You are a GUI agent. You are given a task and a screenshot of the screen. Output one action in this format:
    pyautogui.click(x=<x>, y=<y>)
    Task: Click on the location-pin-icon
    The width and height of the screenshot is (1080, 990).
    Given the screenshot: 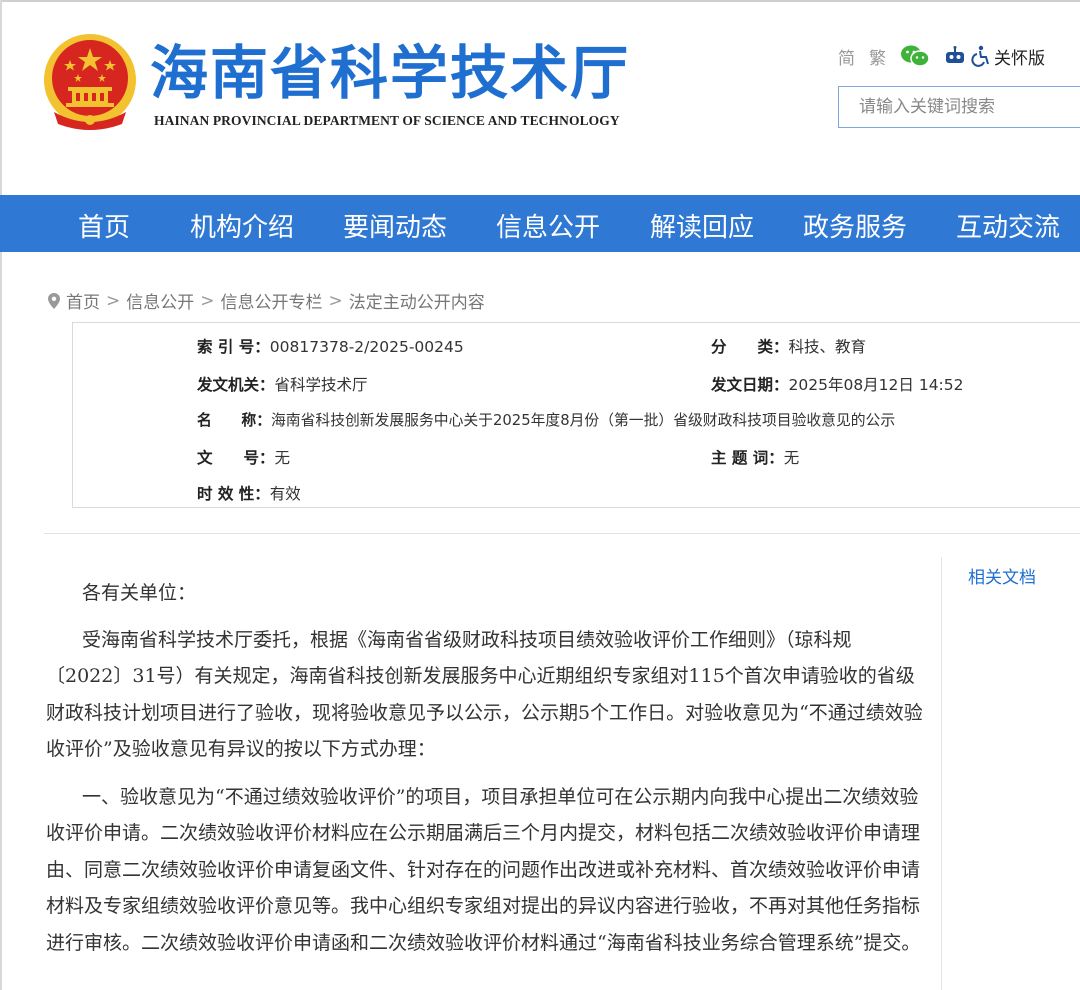 What is the action you would take?
    pyautogui.click(x=54, y=300)
    